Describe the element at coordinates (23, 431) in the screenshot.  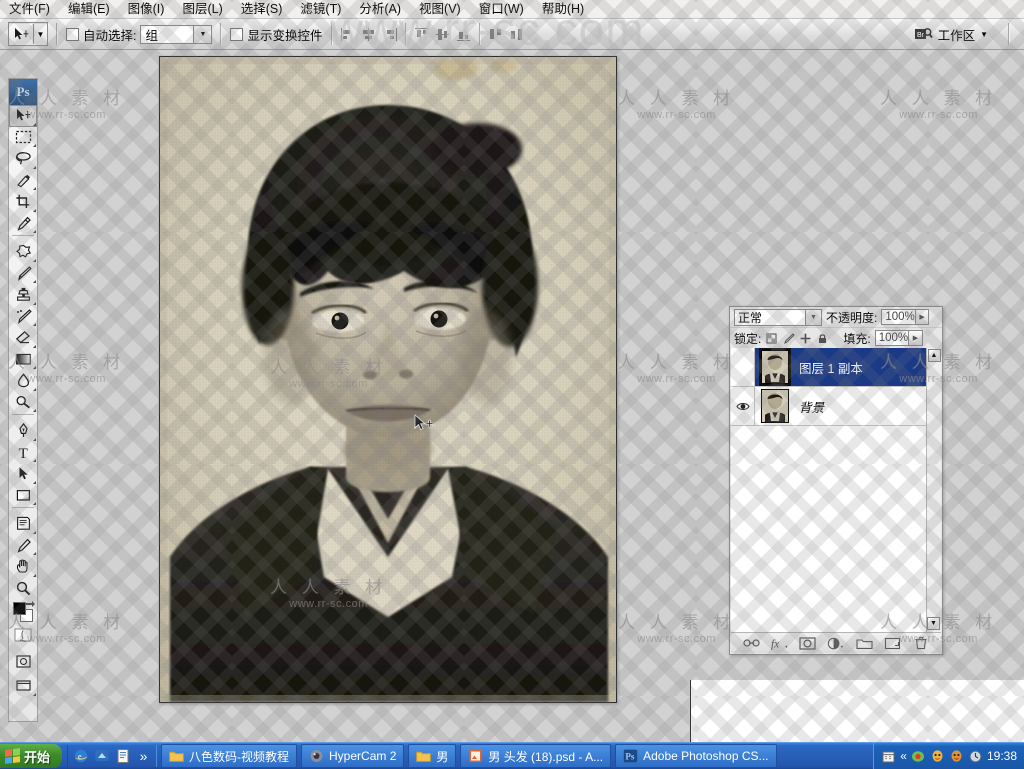
I see `pen-tool` at that location.